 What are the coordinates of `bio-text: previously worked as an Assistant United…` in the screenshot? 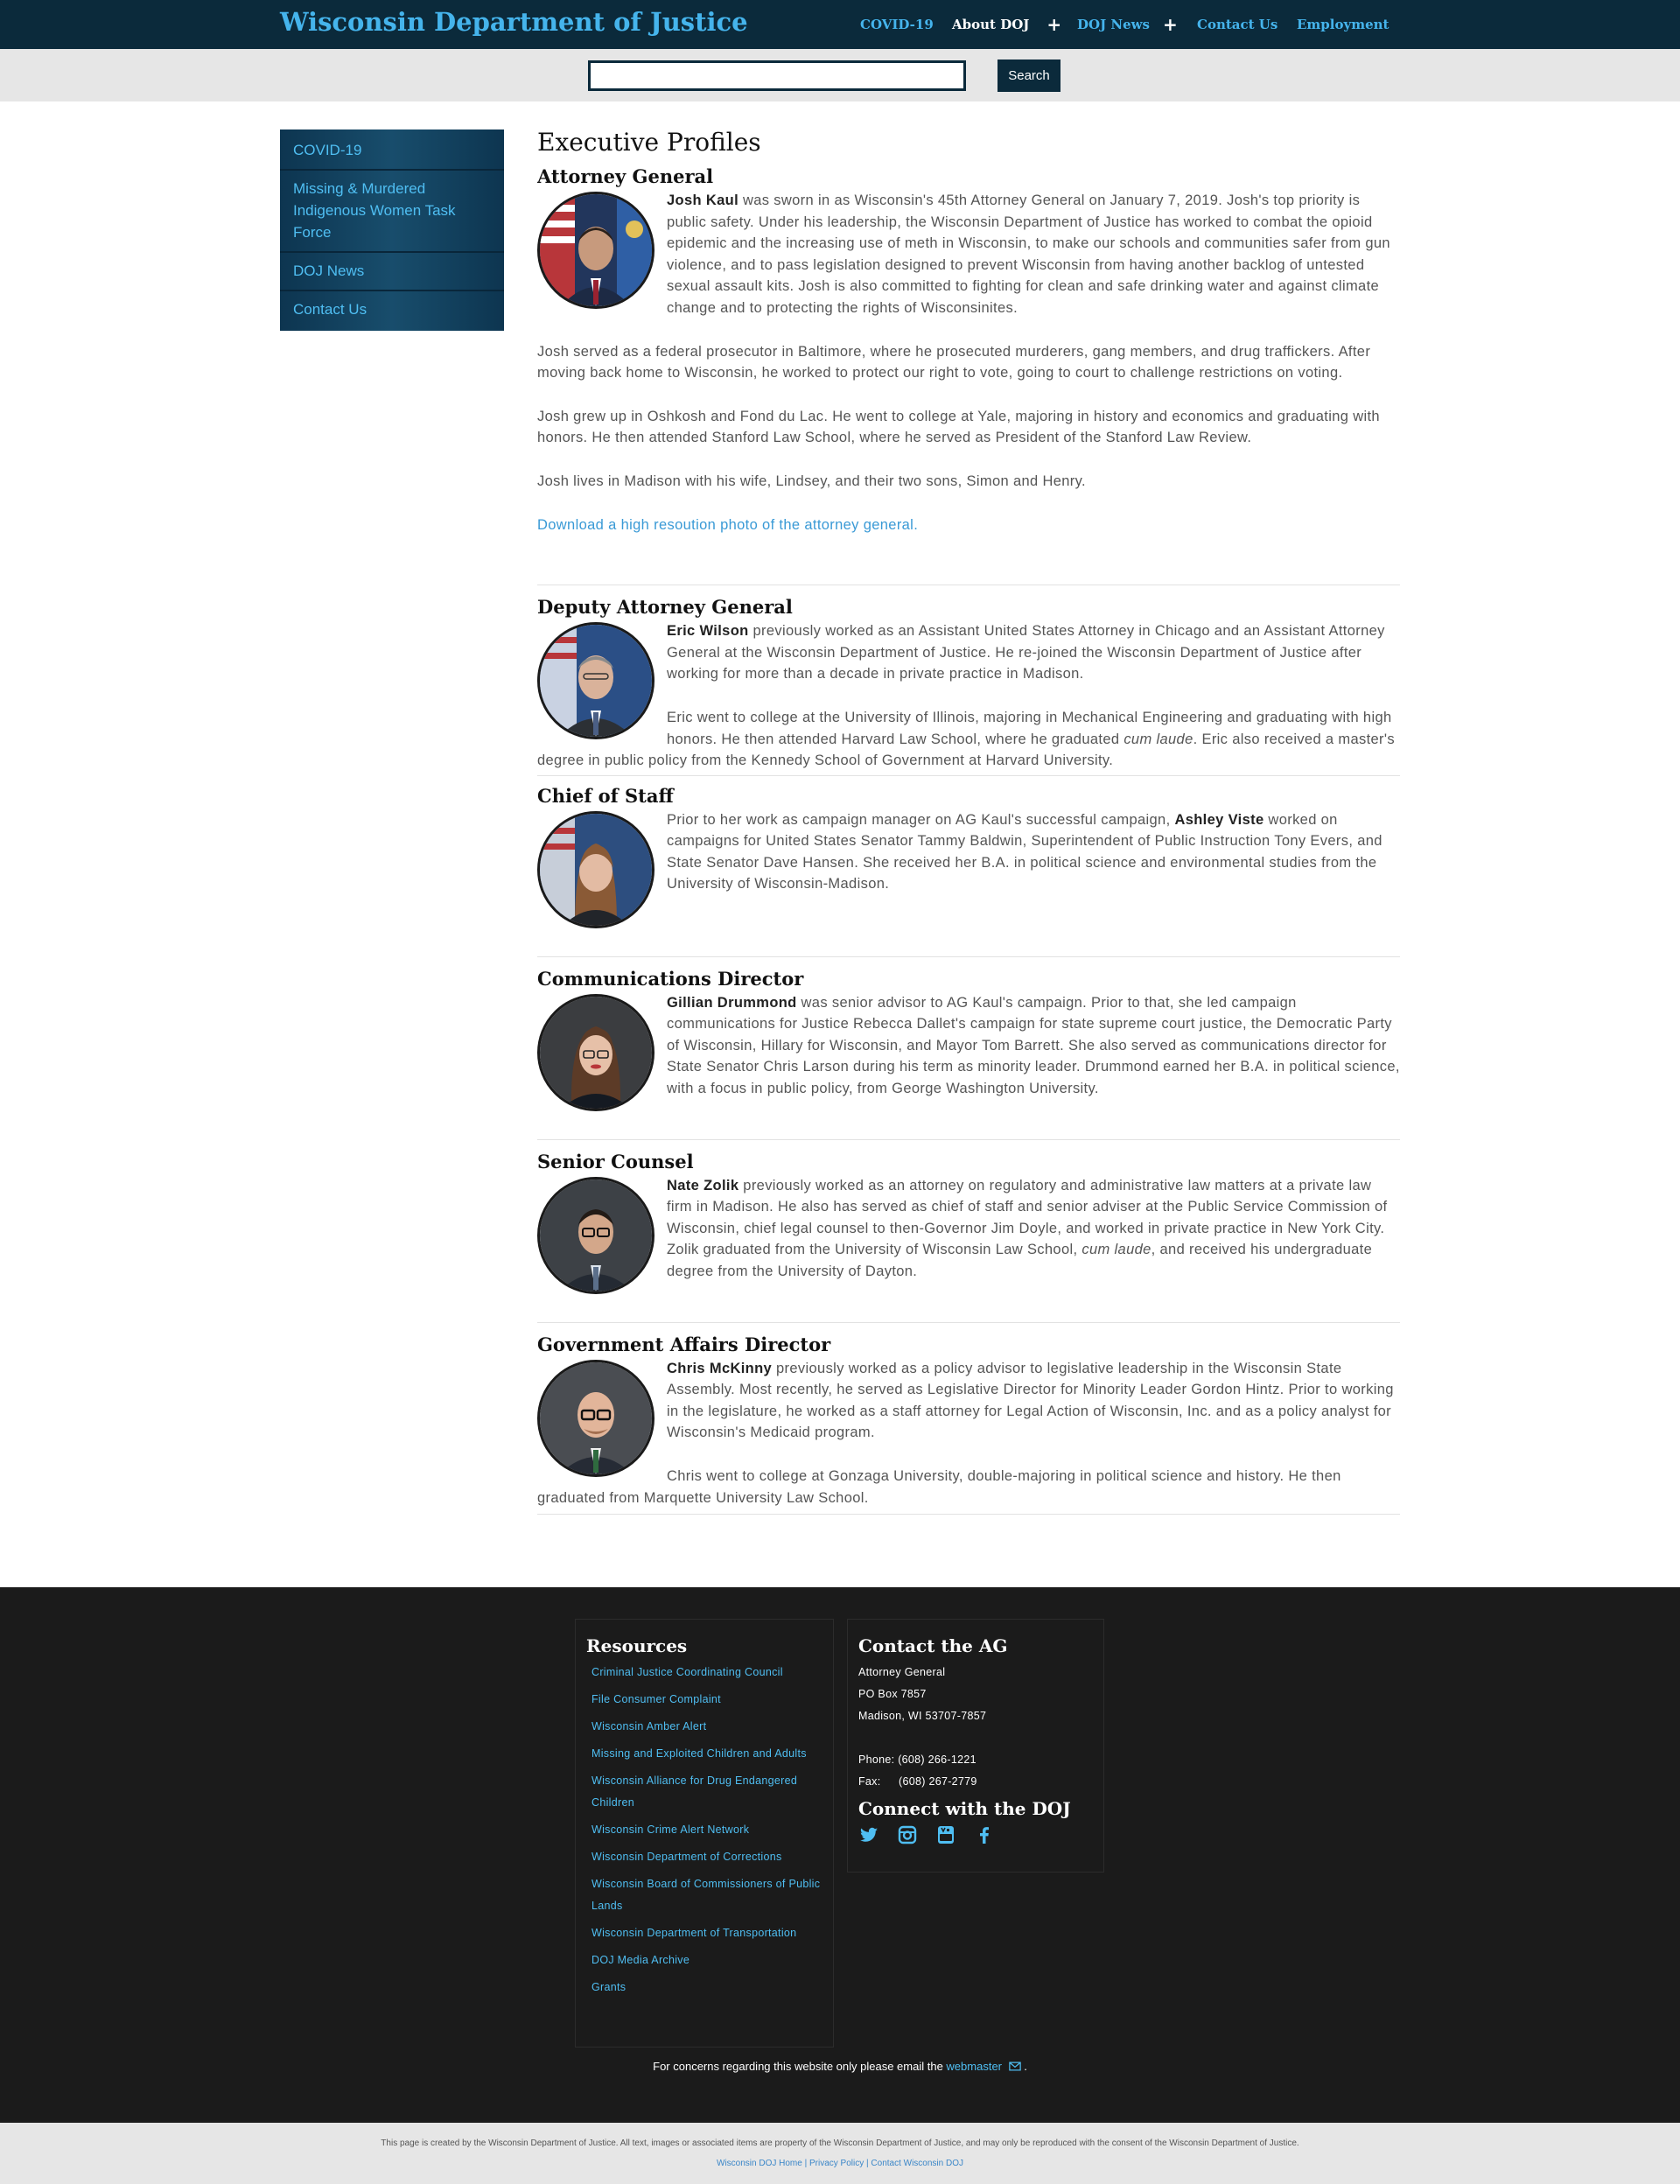 It's located at (1026, 652).